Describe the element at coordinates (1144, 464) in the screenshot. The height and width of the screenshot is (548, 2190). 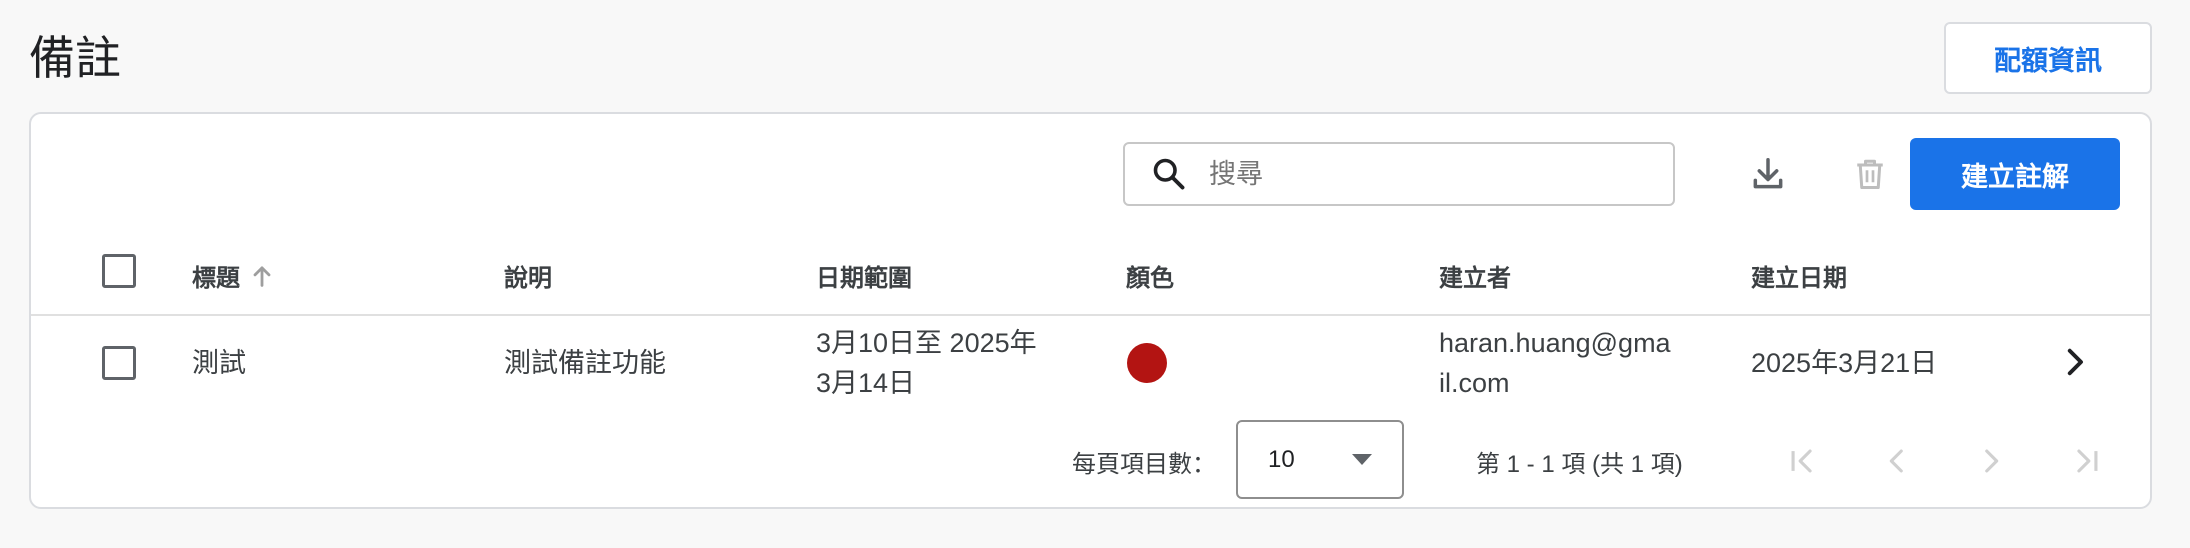
I see `page-size-label: 每頁項目數：` at that location.